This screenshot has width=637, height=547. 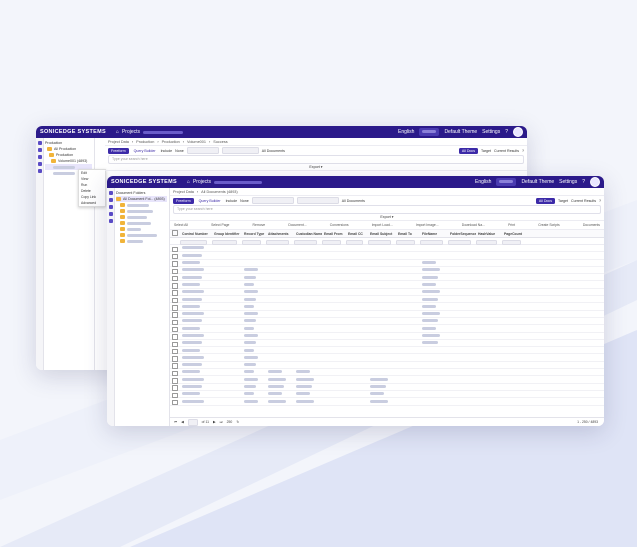 I want to click on print-button: Print, so click(x=511, y=225).